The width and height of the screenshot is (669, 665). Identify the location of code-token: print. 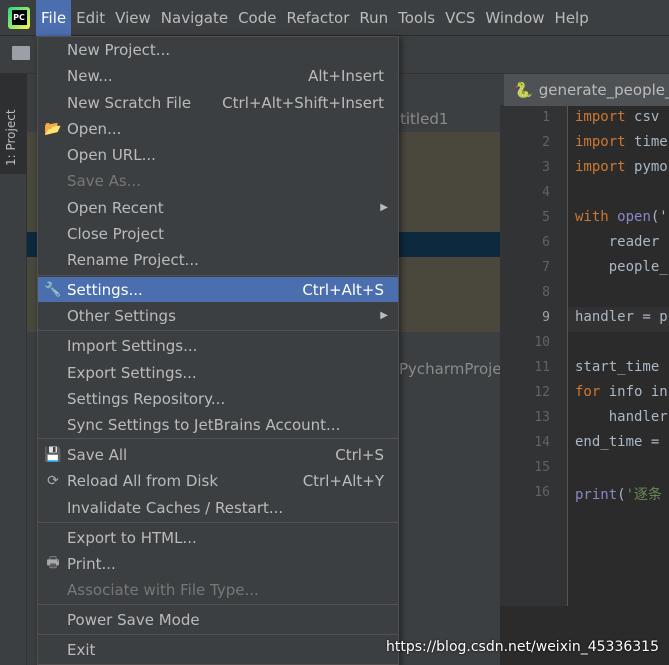
(596, 495).